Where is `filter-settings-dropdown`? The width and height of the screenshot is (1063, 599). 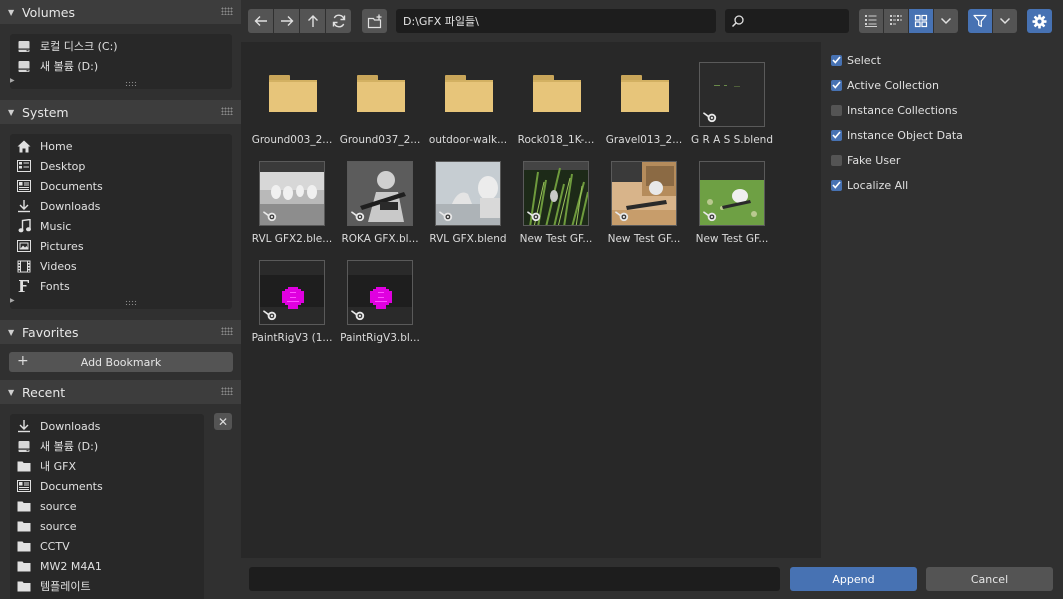 filter-settings-dropdown is located at coordinates (1005, 21).